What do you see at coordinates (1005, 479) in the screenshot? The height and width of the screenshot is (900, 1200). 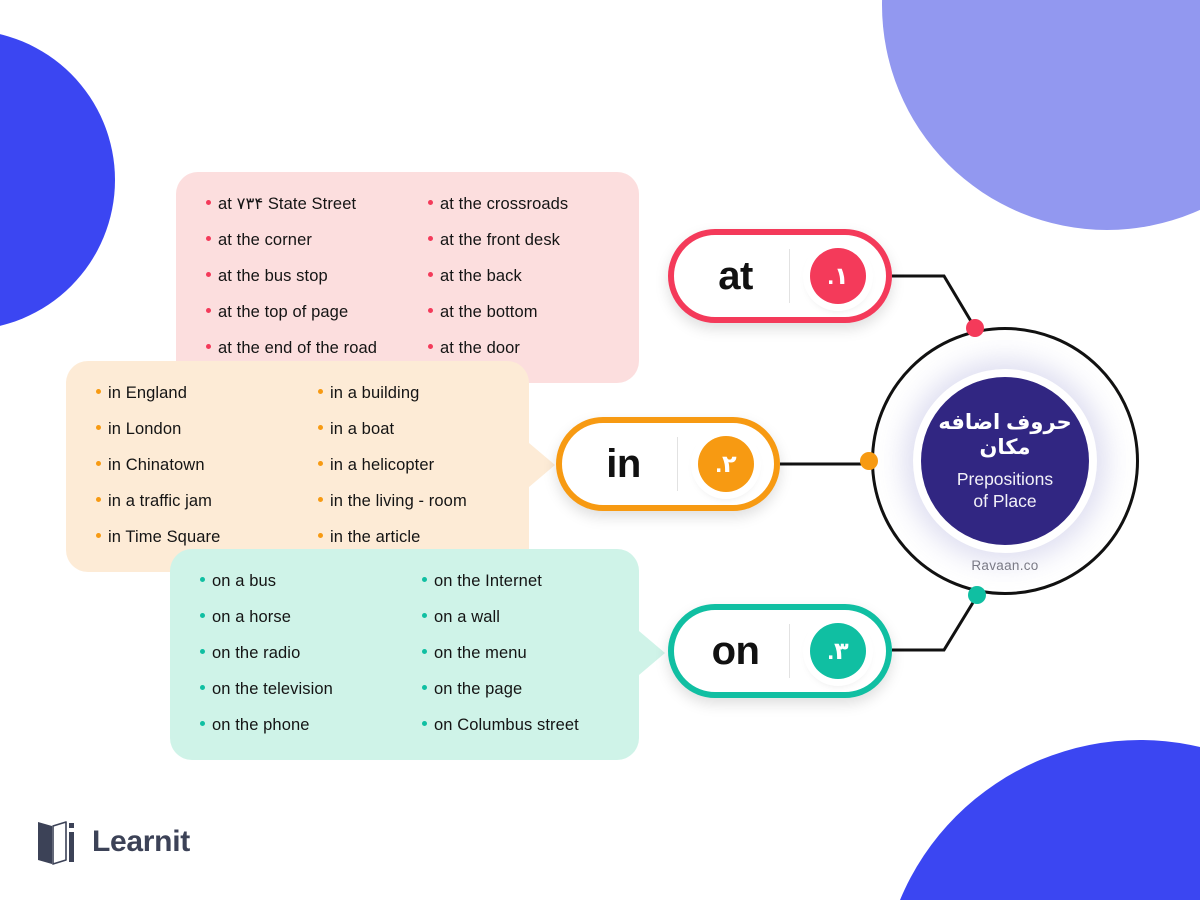 I see `hub-title-english-line1: Prepositions` at bounding box center [1005, 479].